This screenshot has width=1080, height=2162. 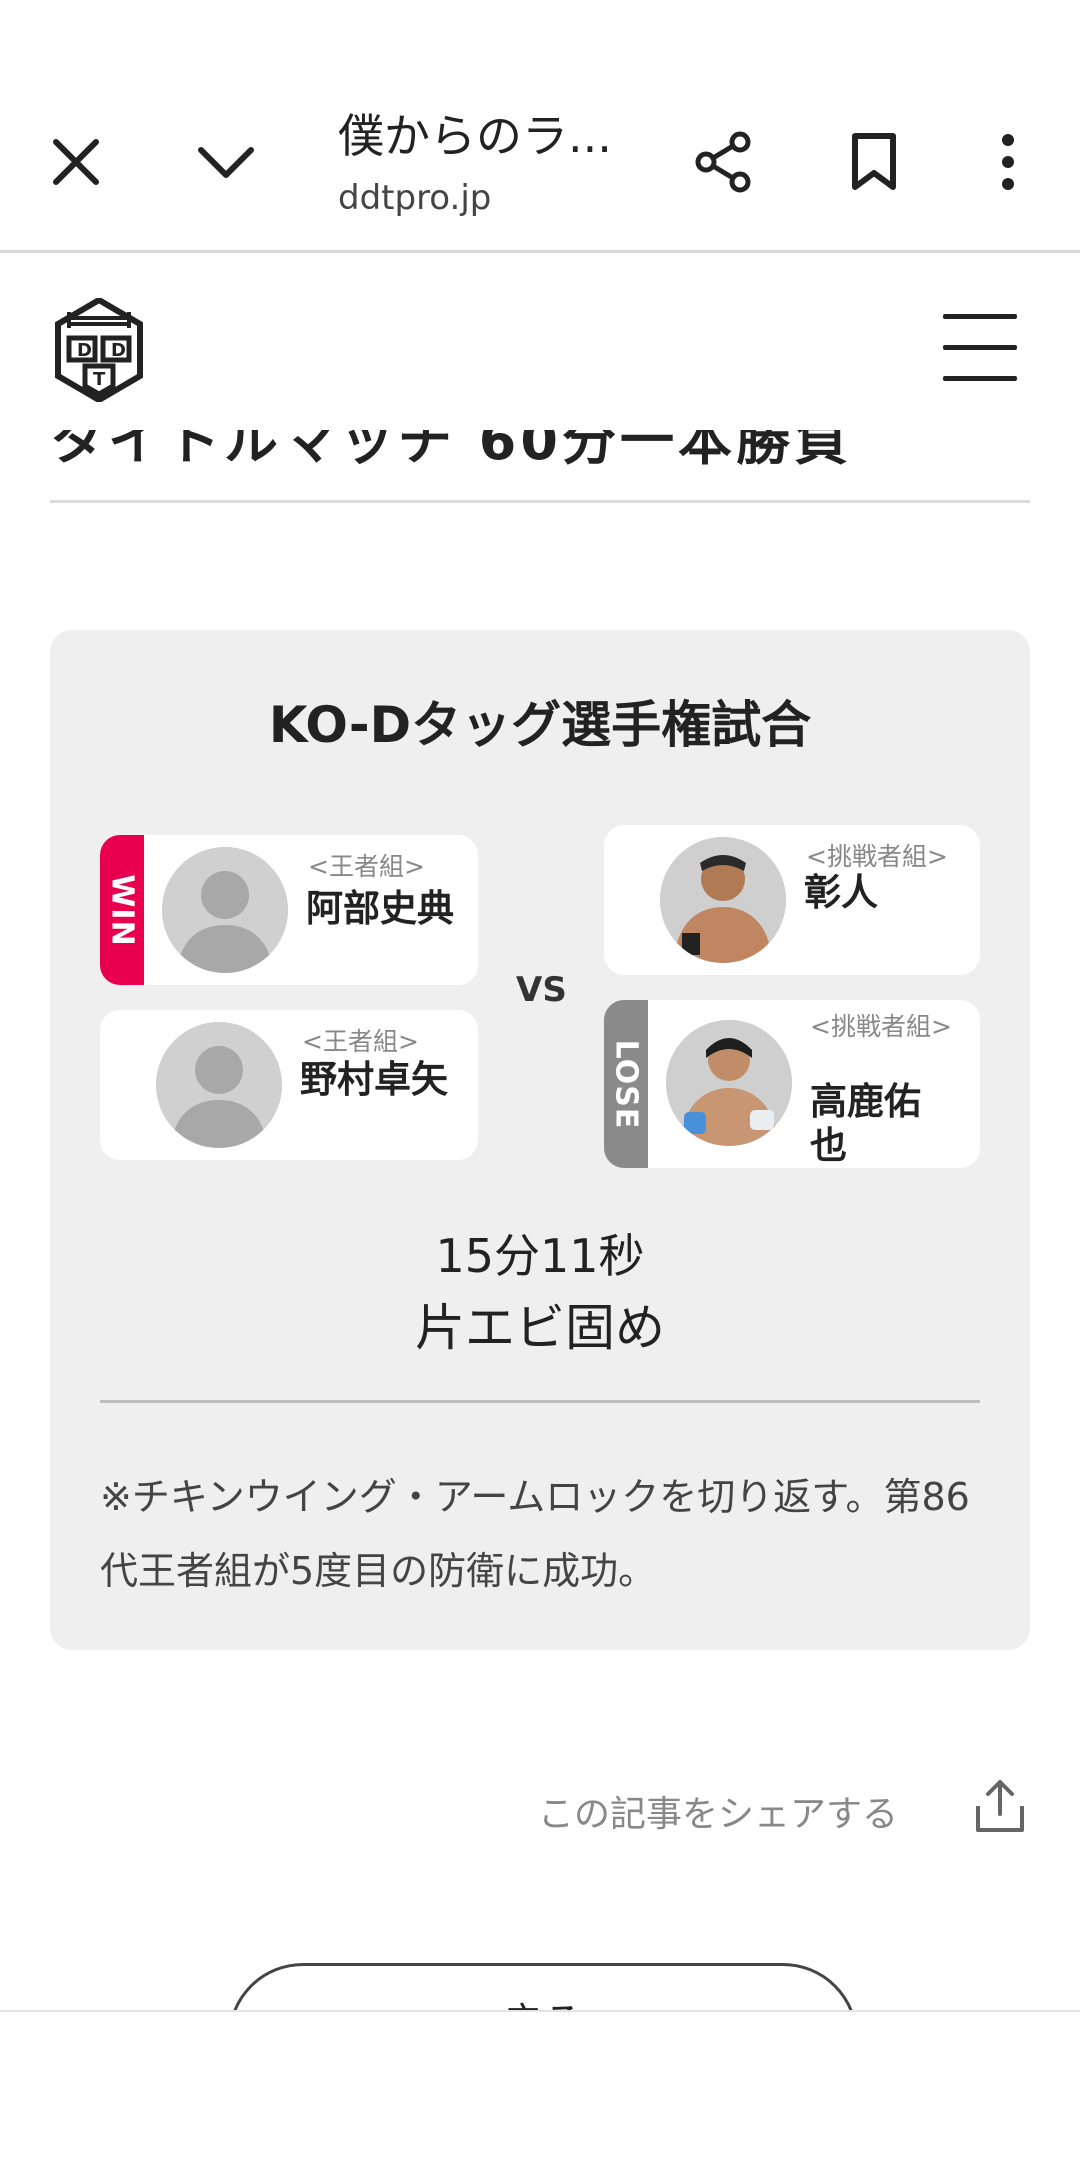 I want to click on win-badge: WIN, so click(x=122, y=910).